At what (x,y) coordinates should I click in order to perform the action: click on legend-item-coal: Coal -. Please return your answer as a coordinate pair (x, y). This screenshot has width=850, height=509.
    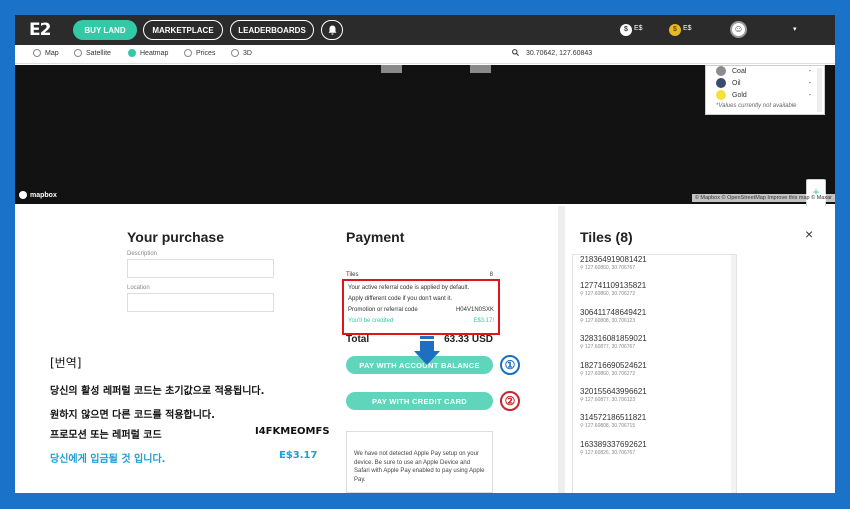
    Looking at the image, I should click on (763, 71).